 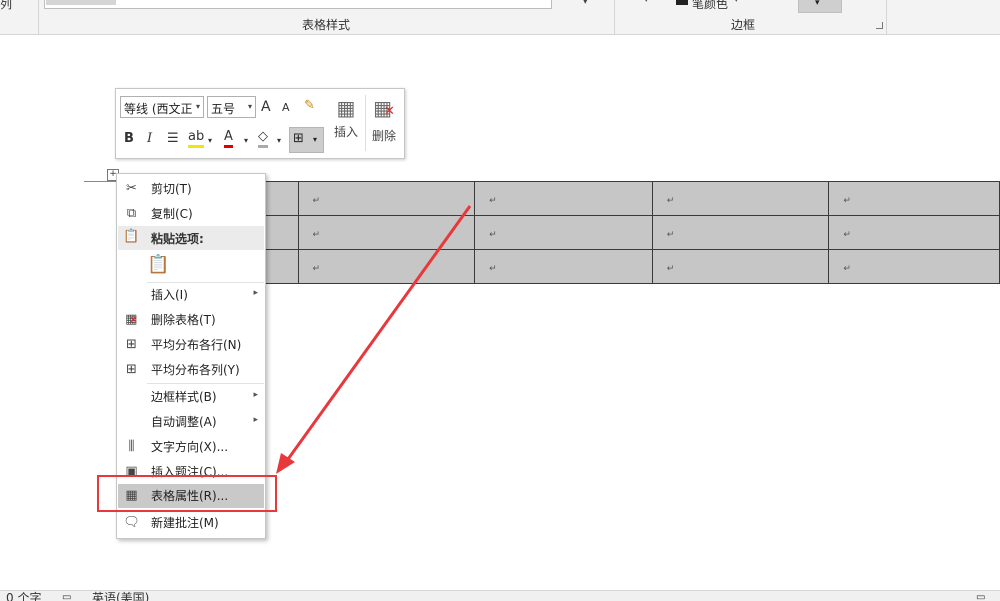 I want to click on arrow-shaft, so click(x=378, y=334).